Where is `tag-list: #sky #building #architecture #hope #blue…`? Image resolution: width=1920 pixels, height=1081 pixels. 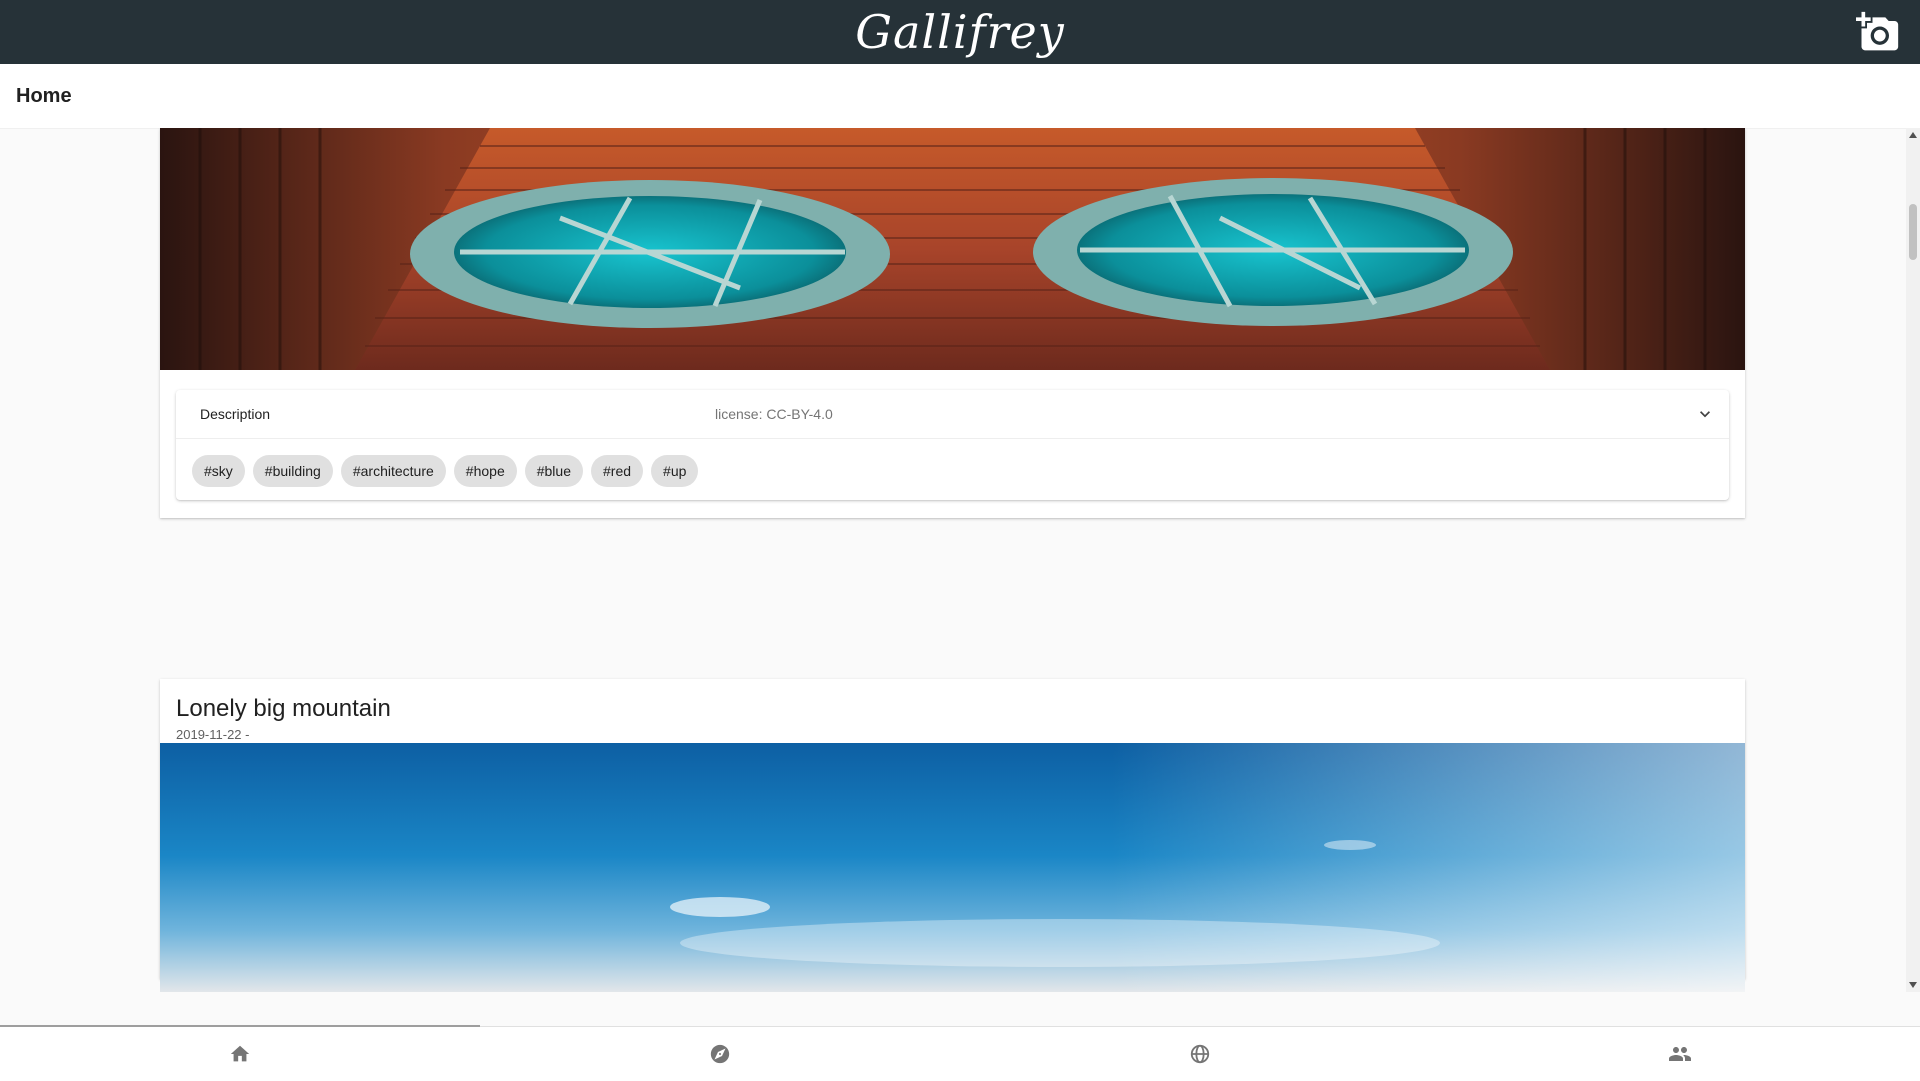 tag-list: #sky #building #architecture #hope #blue… is located at coordinates (445, 471).